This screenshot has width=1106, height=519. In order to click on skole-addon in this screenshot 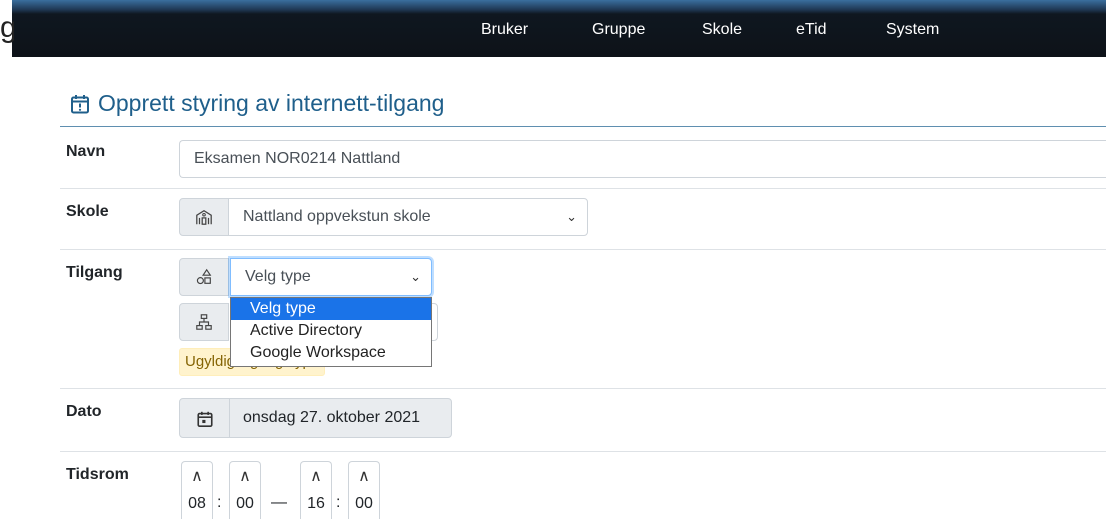, I will do `click(204, 217)`.